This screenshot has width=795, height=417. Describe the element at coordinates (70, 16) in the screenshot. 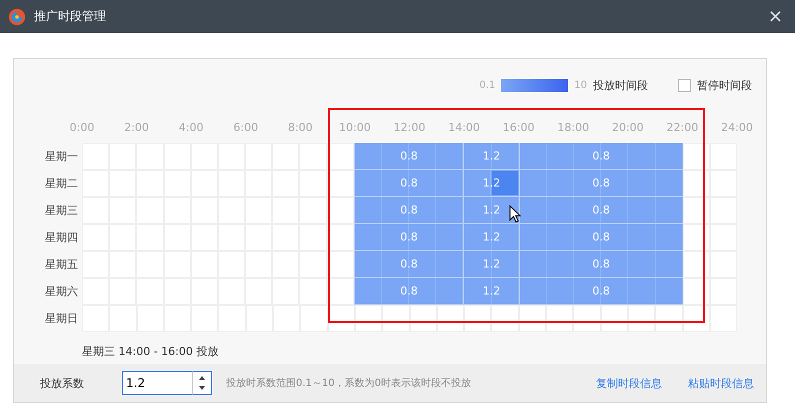

I see `window-title: 推广时段管理` at that location.